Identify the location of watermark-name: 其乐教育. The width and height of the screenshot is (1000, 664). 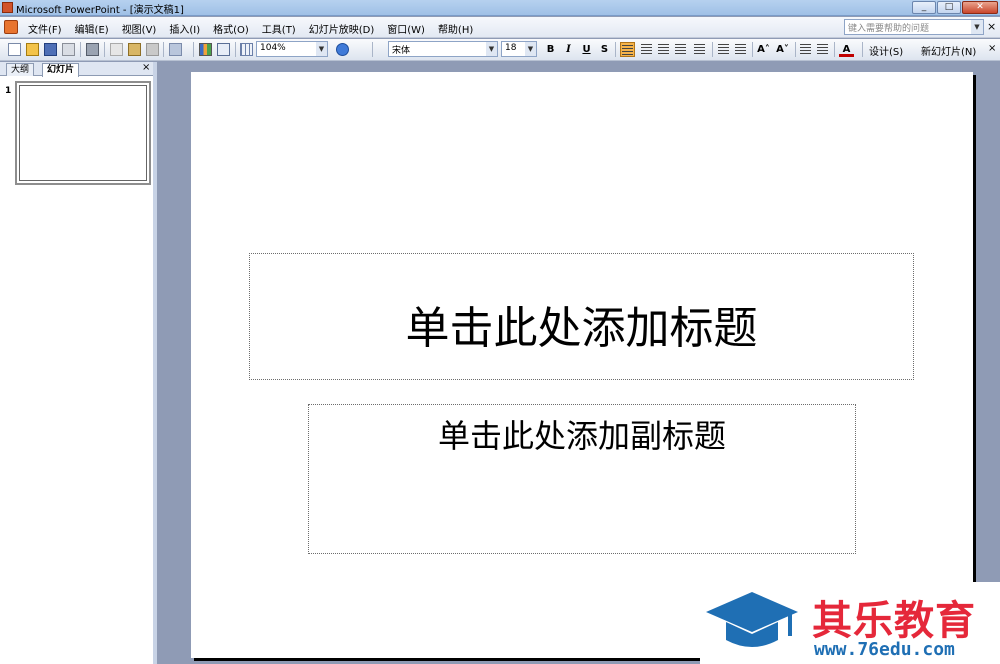
(894, 621).